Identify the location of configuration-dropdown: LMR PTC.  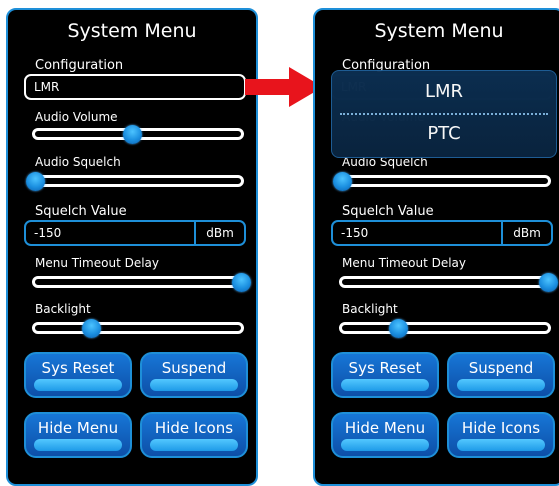
(444, 114).